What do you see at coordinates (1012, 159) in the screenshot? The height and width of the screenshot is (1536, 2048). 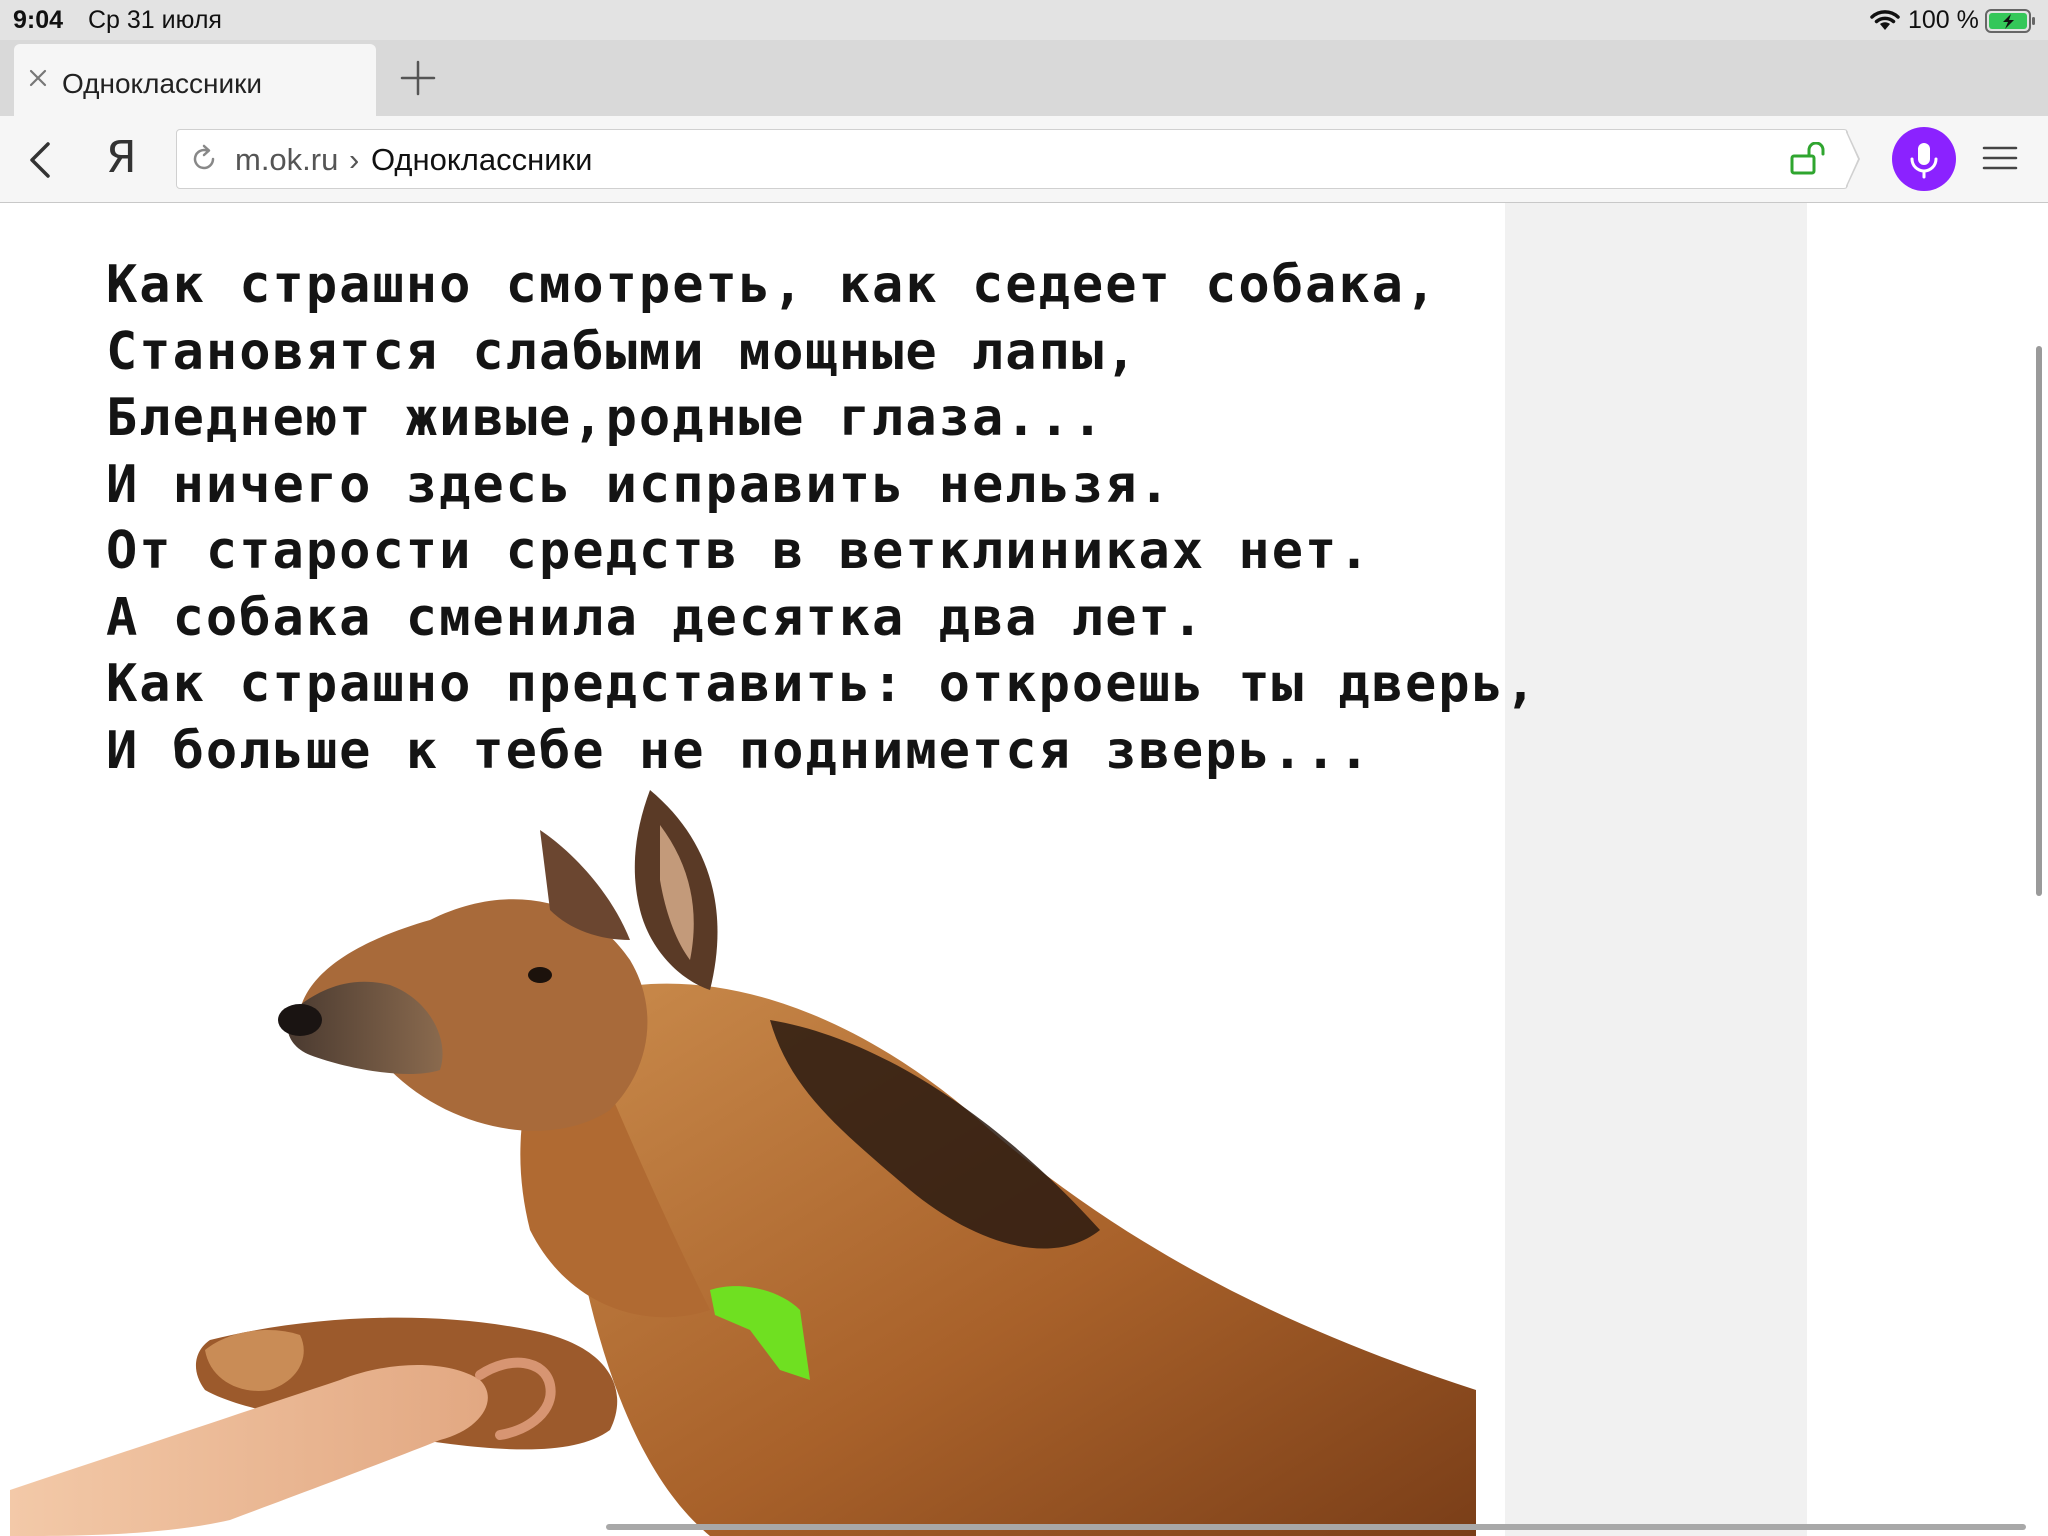 I see `address-bar: m.ok.ru › Одноклассники` at bounding box center [1012, 159].